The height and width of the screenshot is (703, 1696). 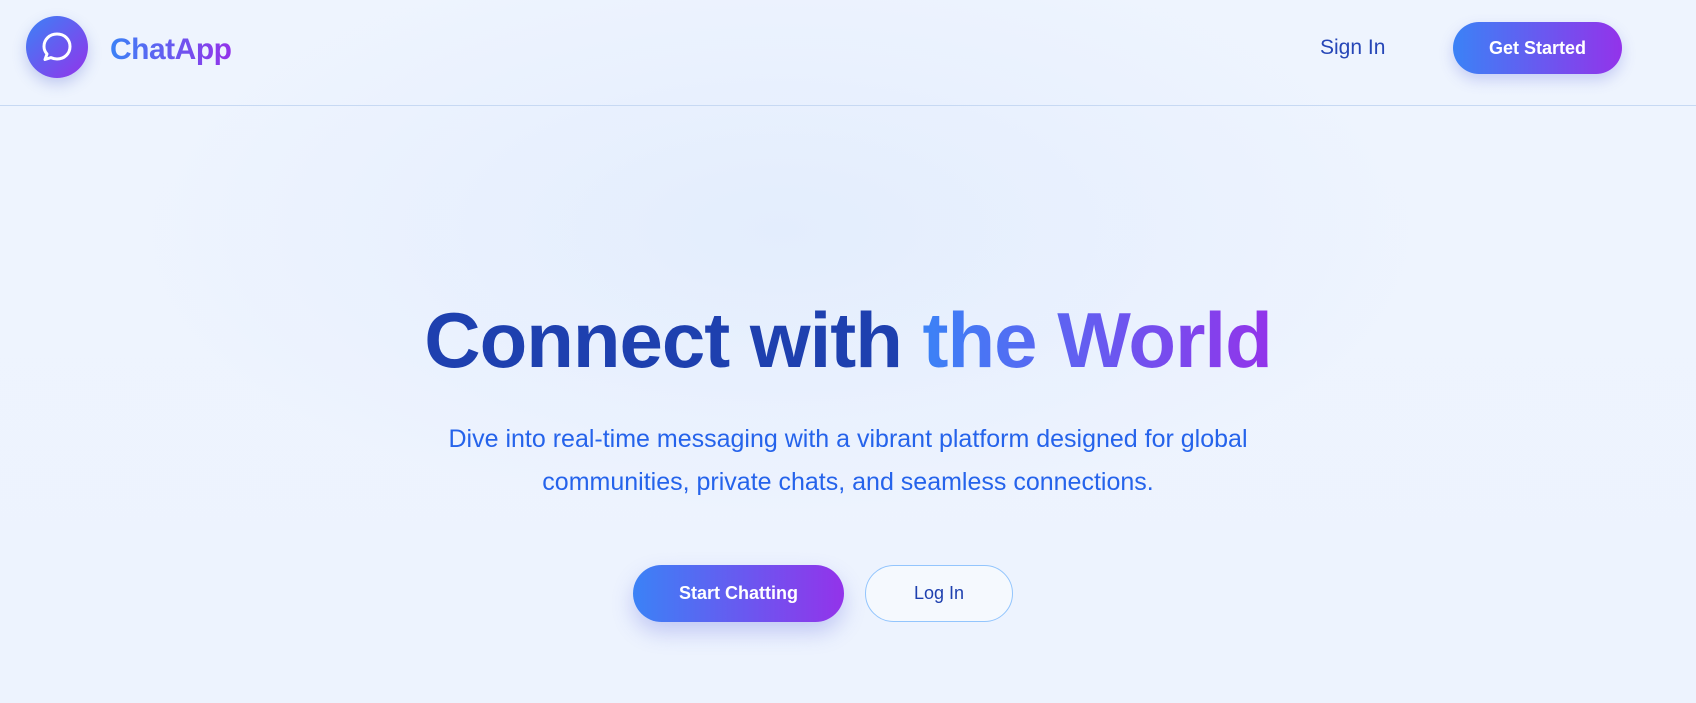 I want to click on logo, so click(x=57, y=47).